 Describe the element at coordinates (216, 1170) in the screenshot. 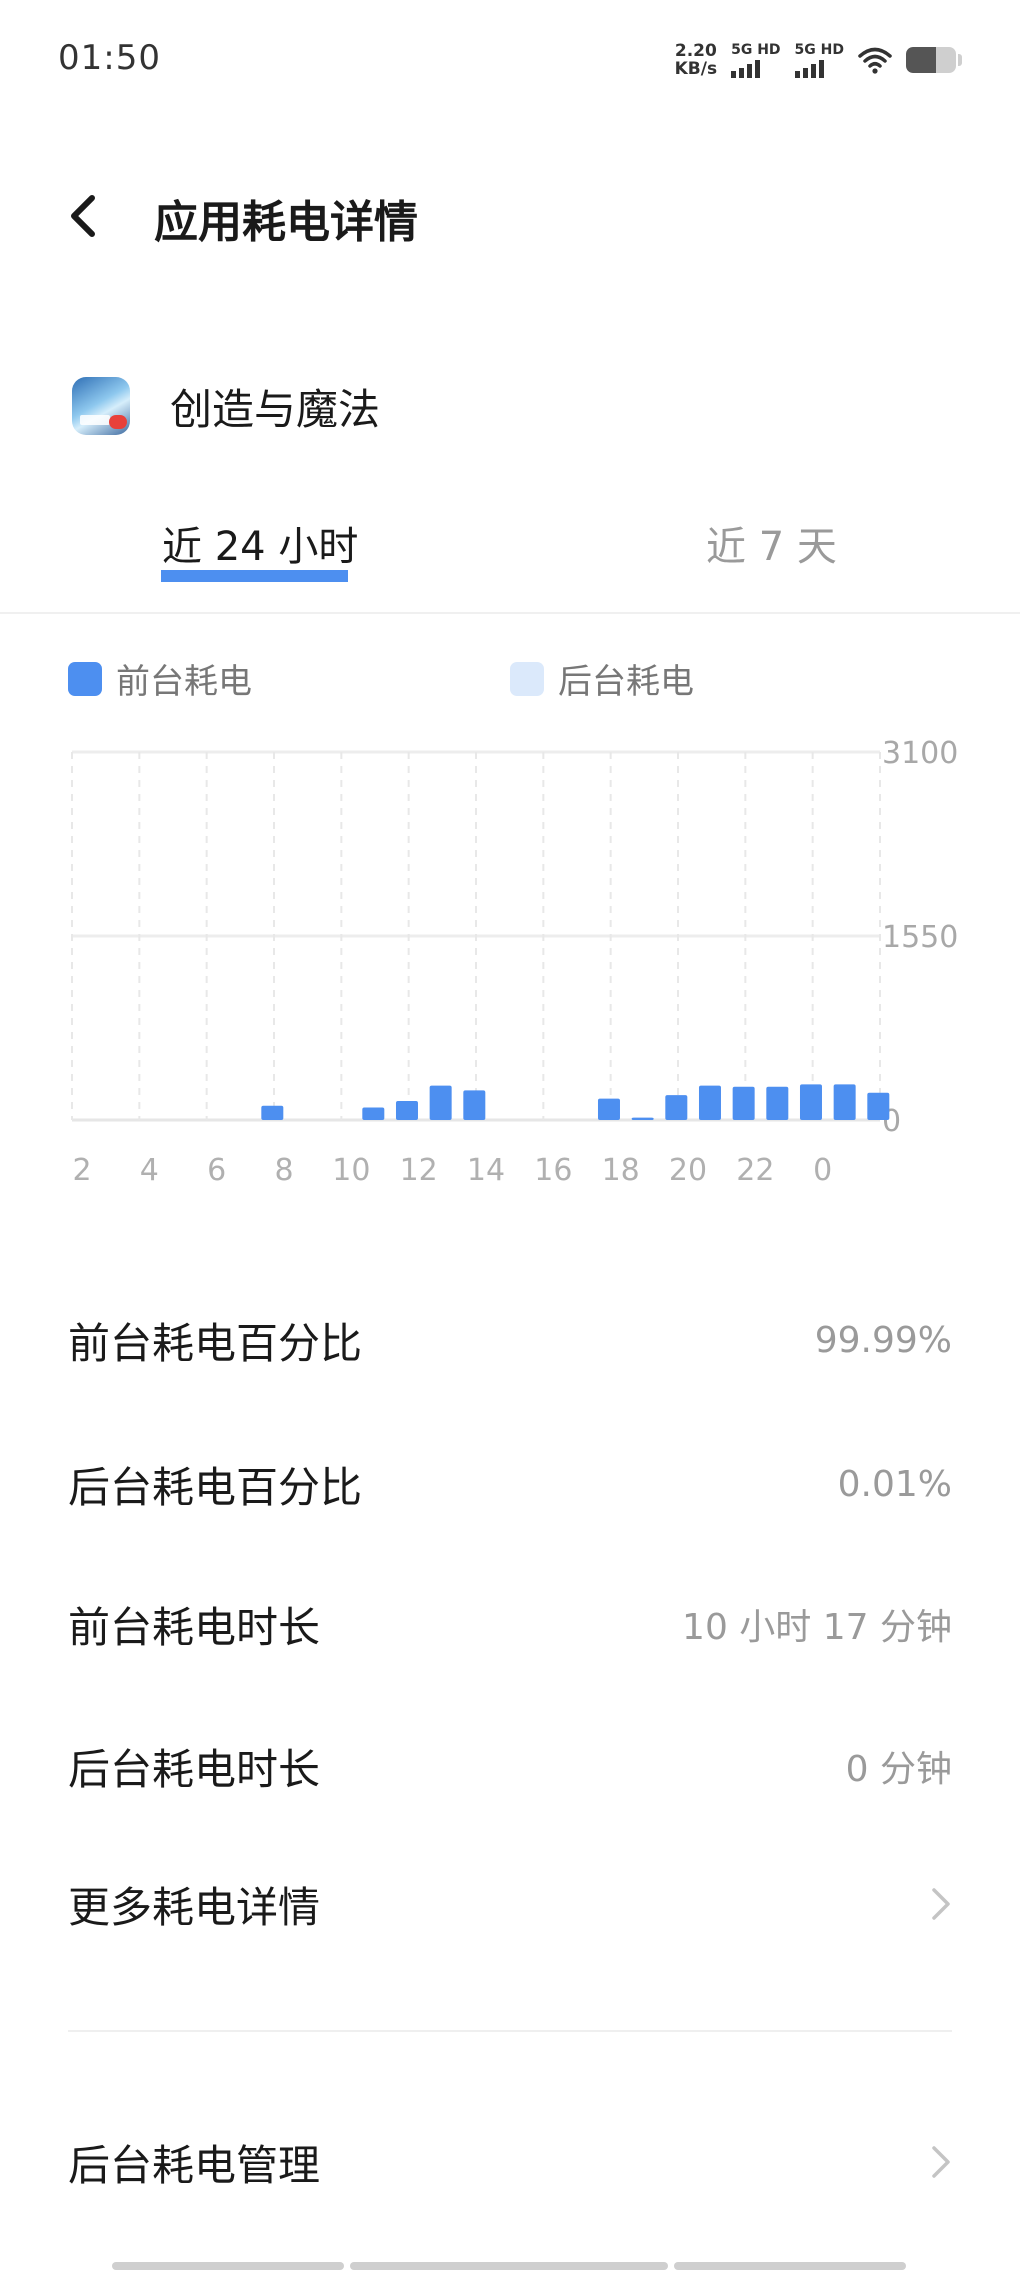

I see `x-tick-label: 6` at that location.